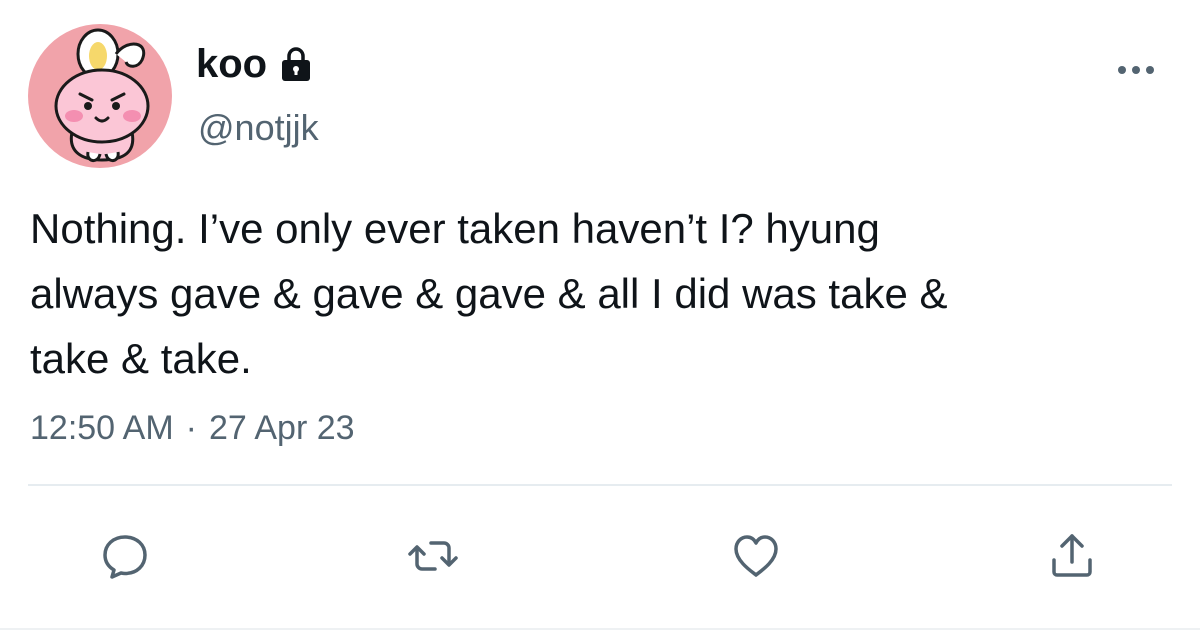  I want to click on lock-icon, so click(296, 64).